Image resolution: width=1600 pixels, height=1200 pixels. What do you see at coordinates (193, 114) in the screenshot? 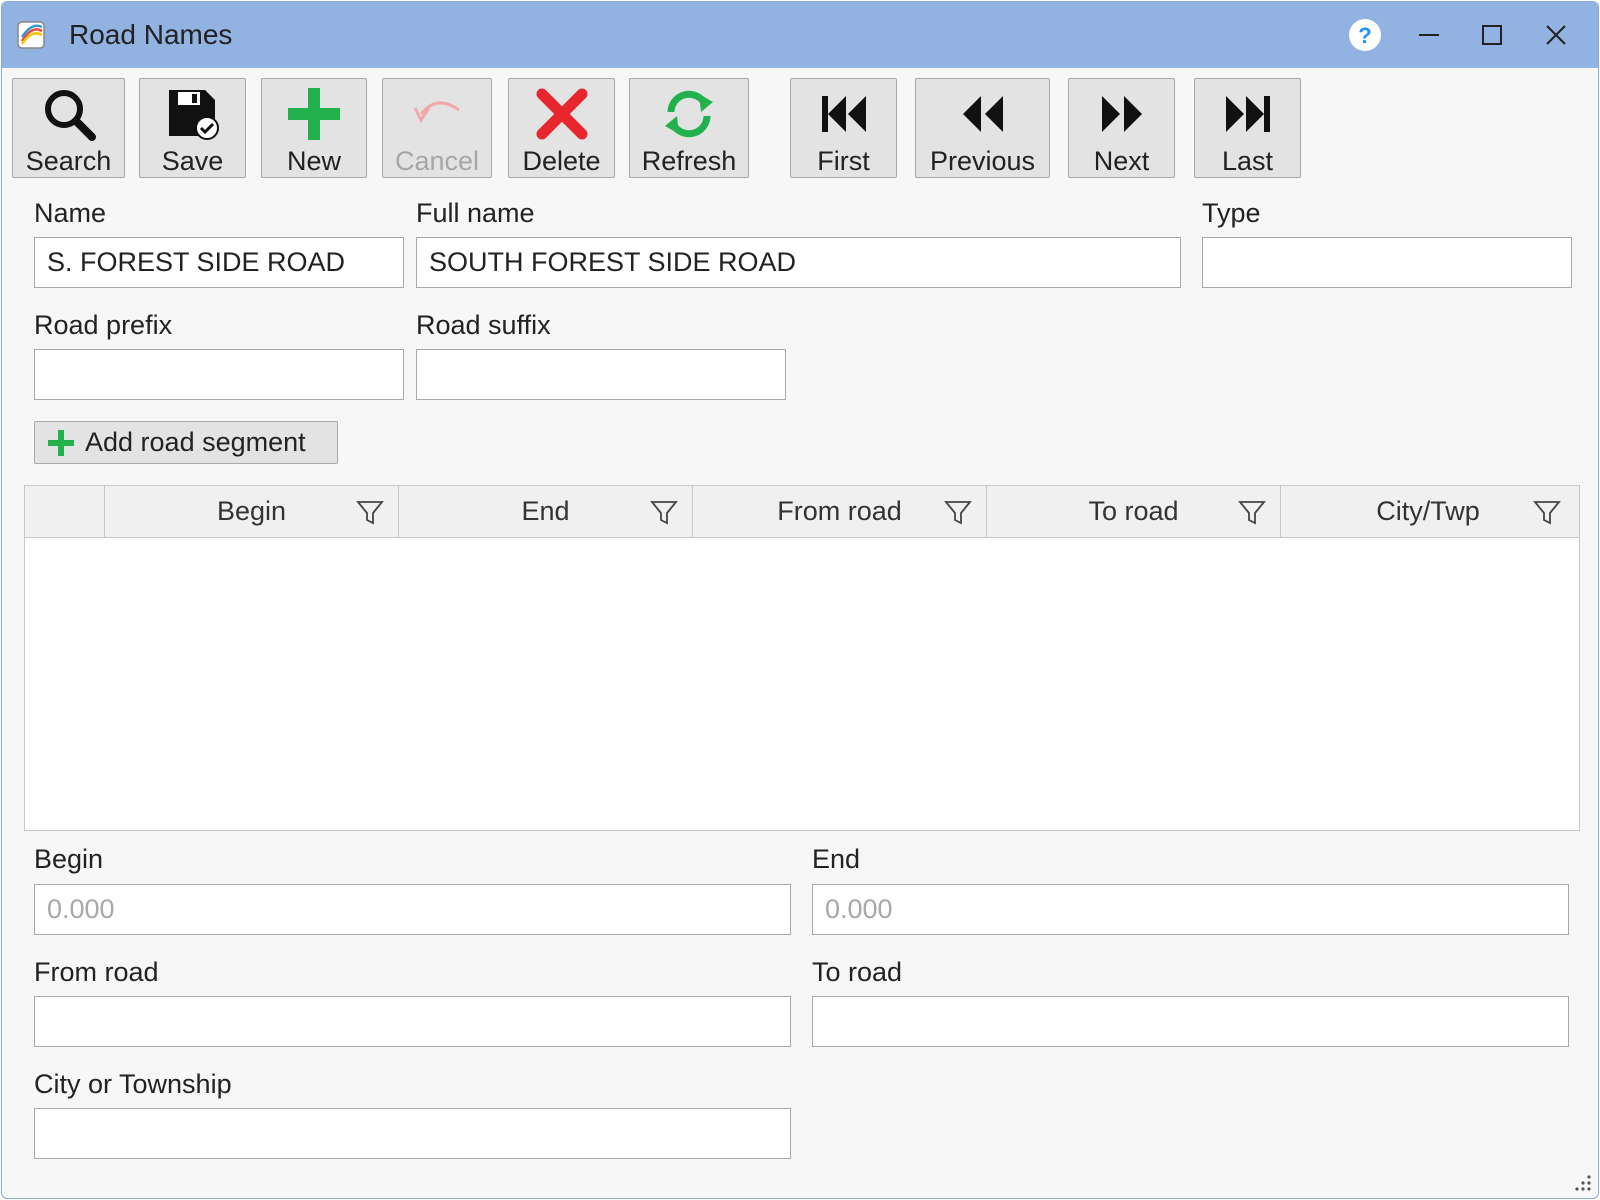
I see `save-icon` at bounding box center [193, 114].